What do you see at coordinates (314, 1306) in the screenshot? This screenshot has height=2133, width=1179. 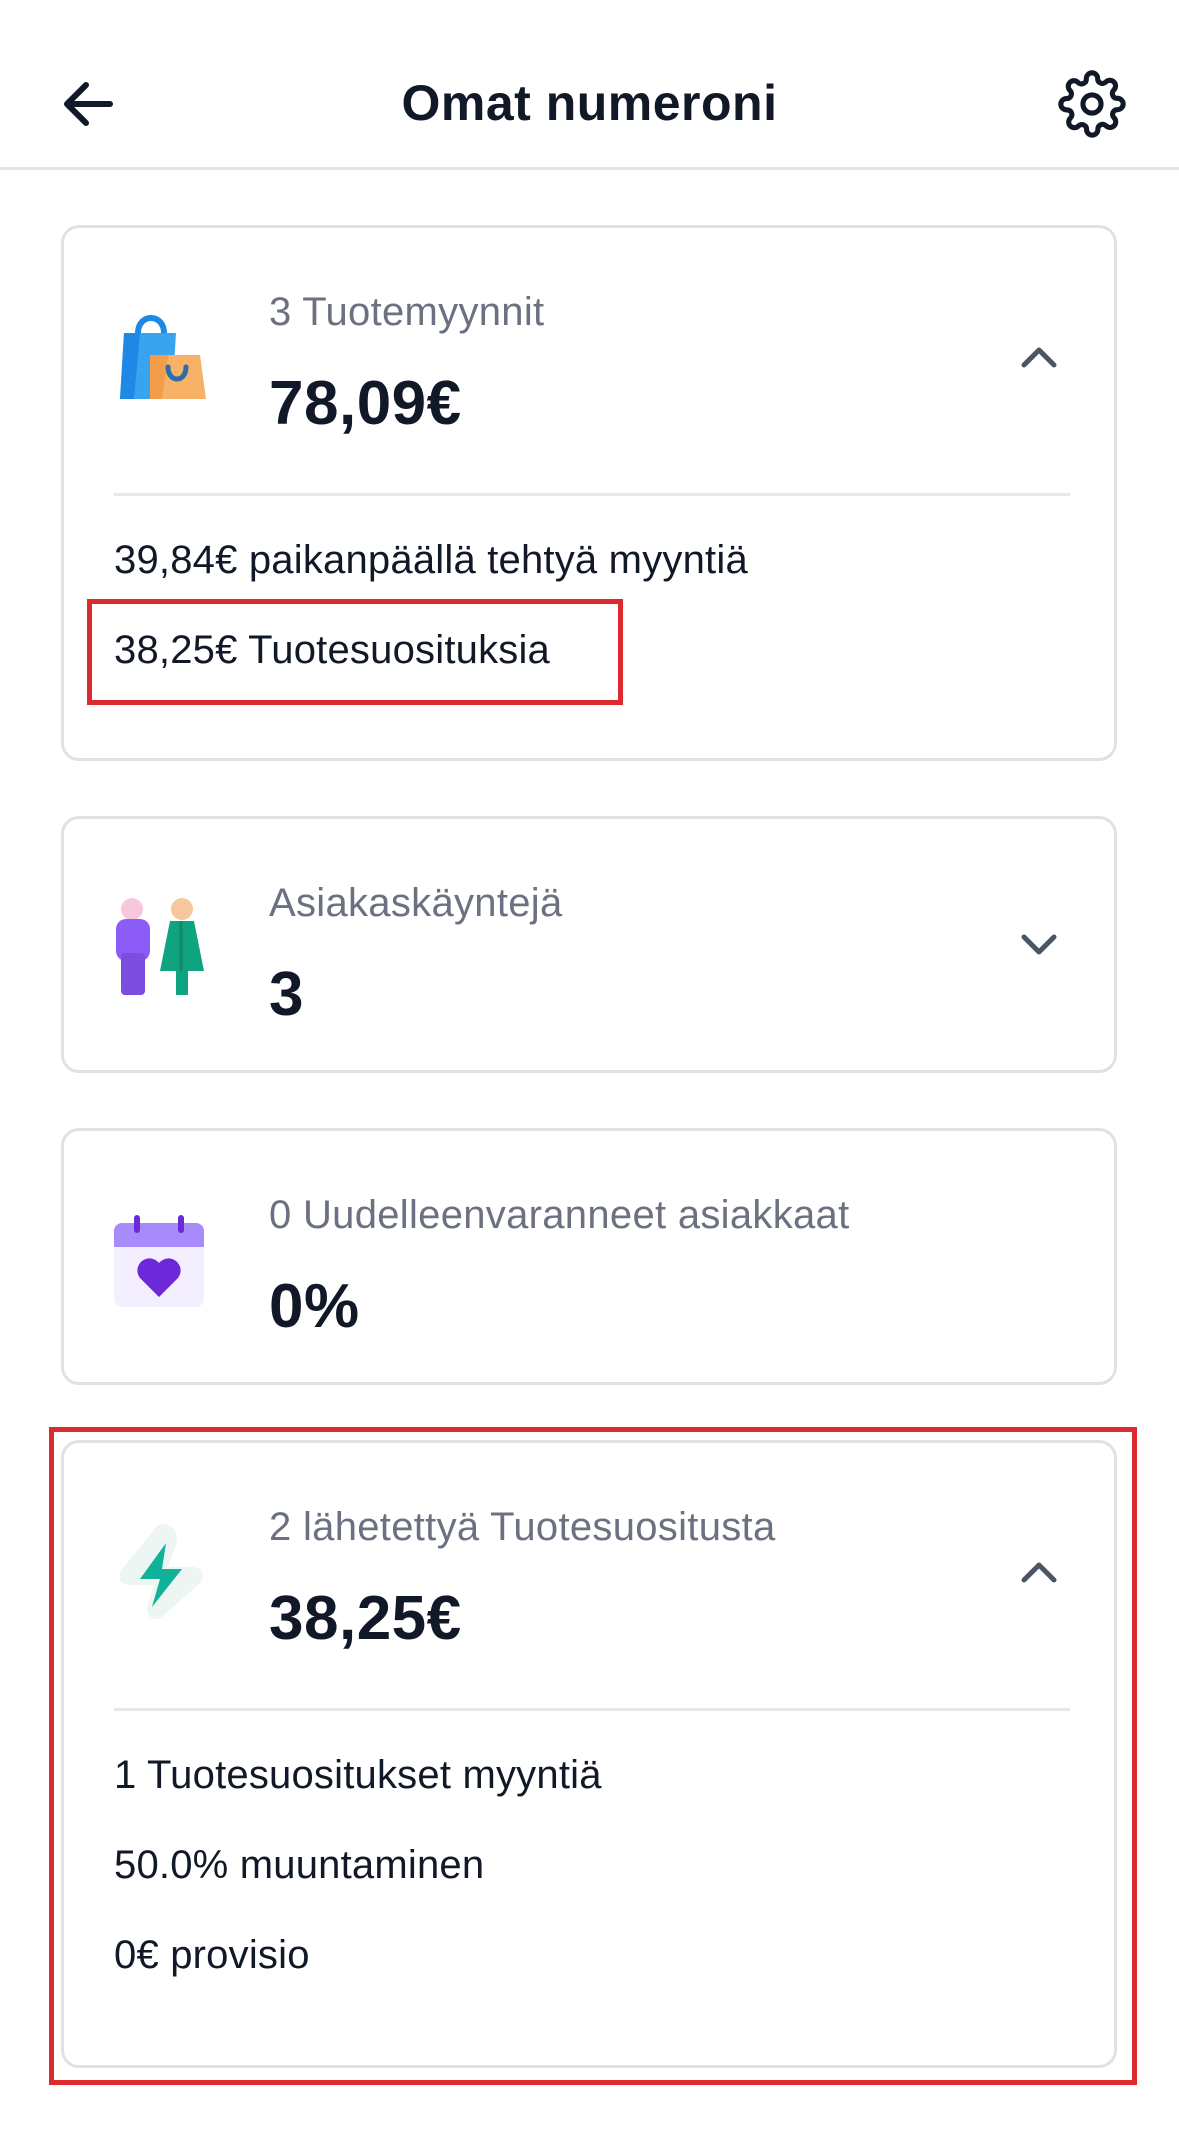 I see `card-value: 0%` at bounding box center [314, 1306].